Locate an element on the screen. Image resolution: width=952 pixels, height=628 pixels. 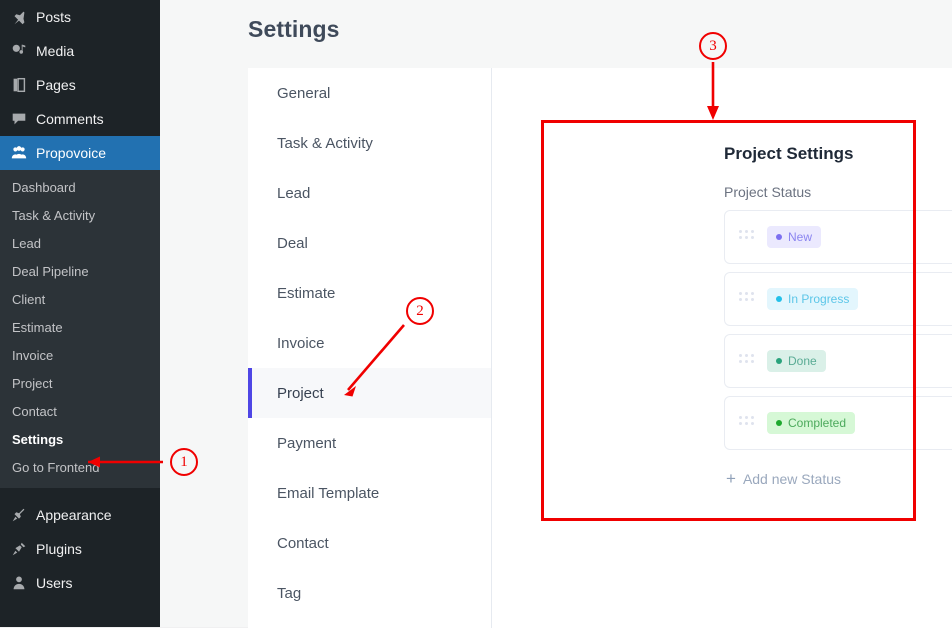
menu-item-comments: Comments is located at coordinates (80, 119).